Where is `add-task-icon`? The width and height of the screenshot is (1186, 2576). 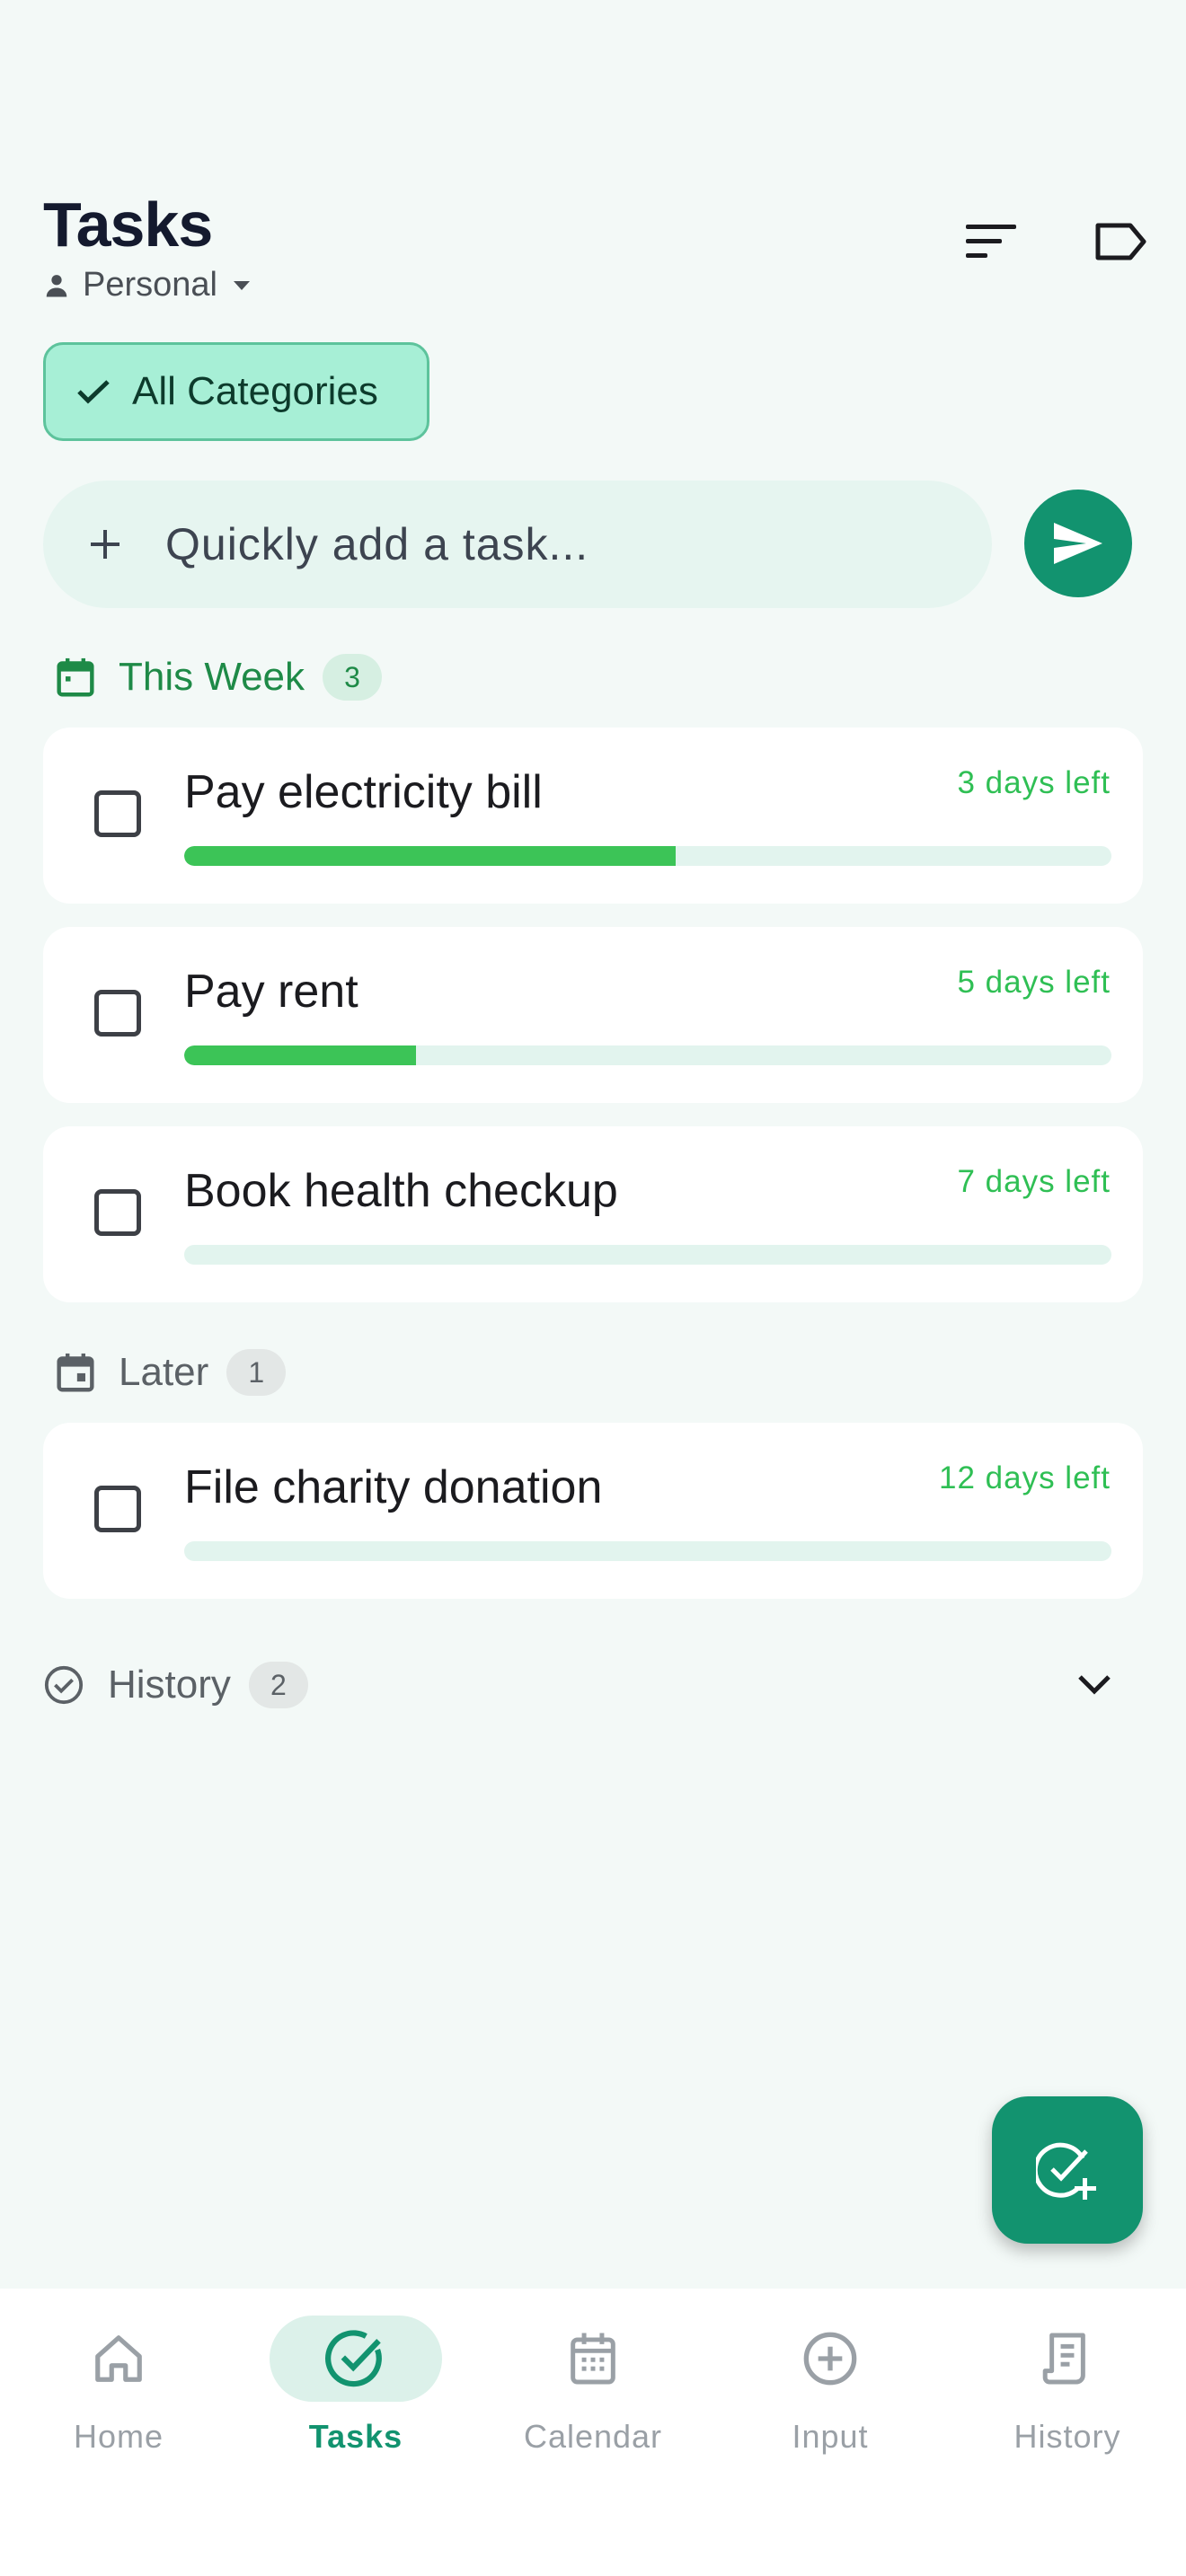 add-task-icon is located at coordinates (1066, 2171).